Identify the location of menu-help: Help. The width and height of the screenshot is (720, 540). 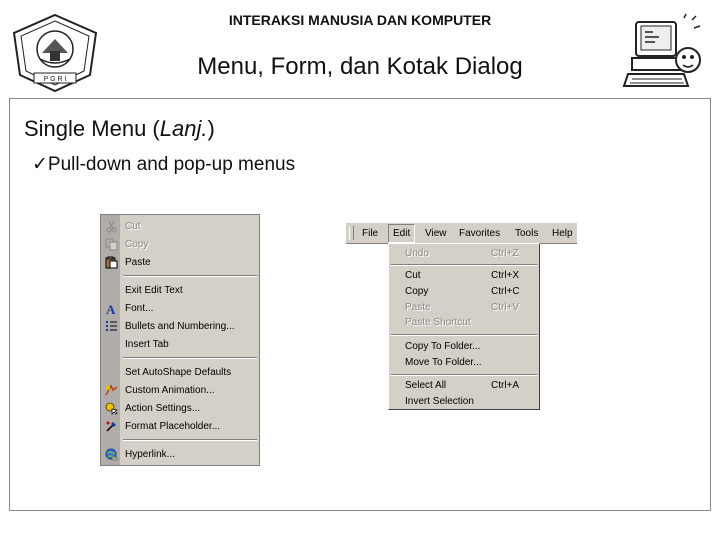
(562, 233).